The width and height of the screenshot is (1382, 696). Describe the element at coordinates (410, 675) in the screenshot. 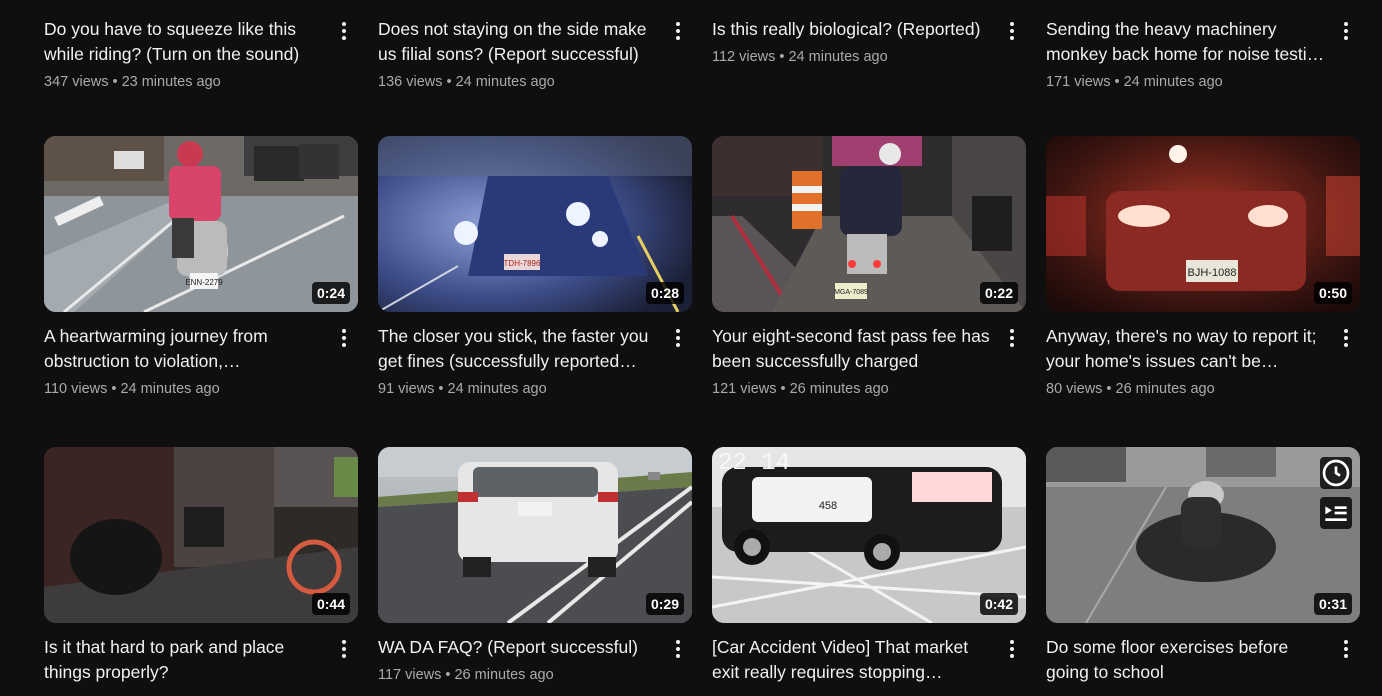

I see `view-count: 117 views` at that location.